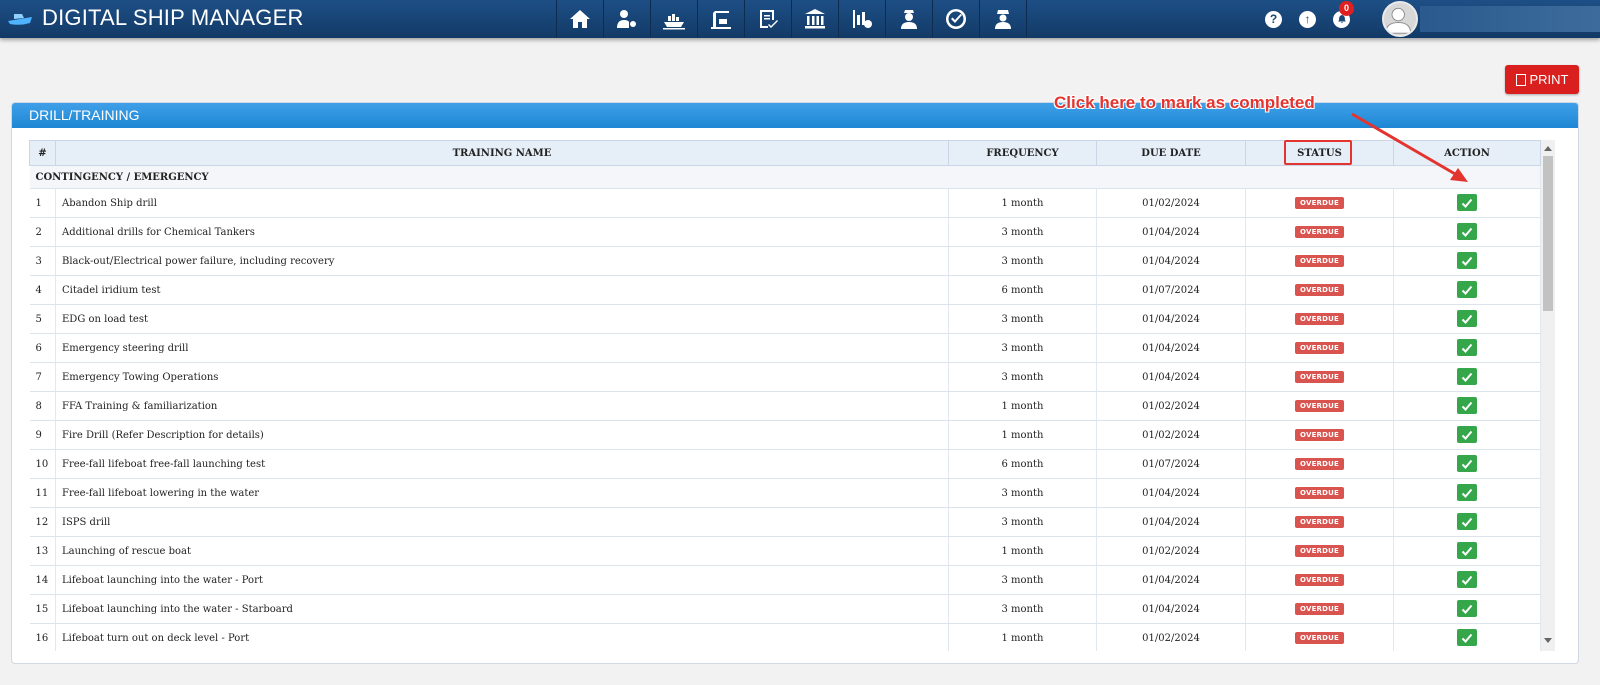  Describe the element at coordinates (1318, 152) in the screenshot. I see `status-highlight-box` at that location.